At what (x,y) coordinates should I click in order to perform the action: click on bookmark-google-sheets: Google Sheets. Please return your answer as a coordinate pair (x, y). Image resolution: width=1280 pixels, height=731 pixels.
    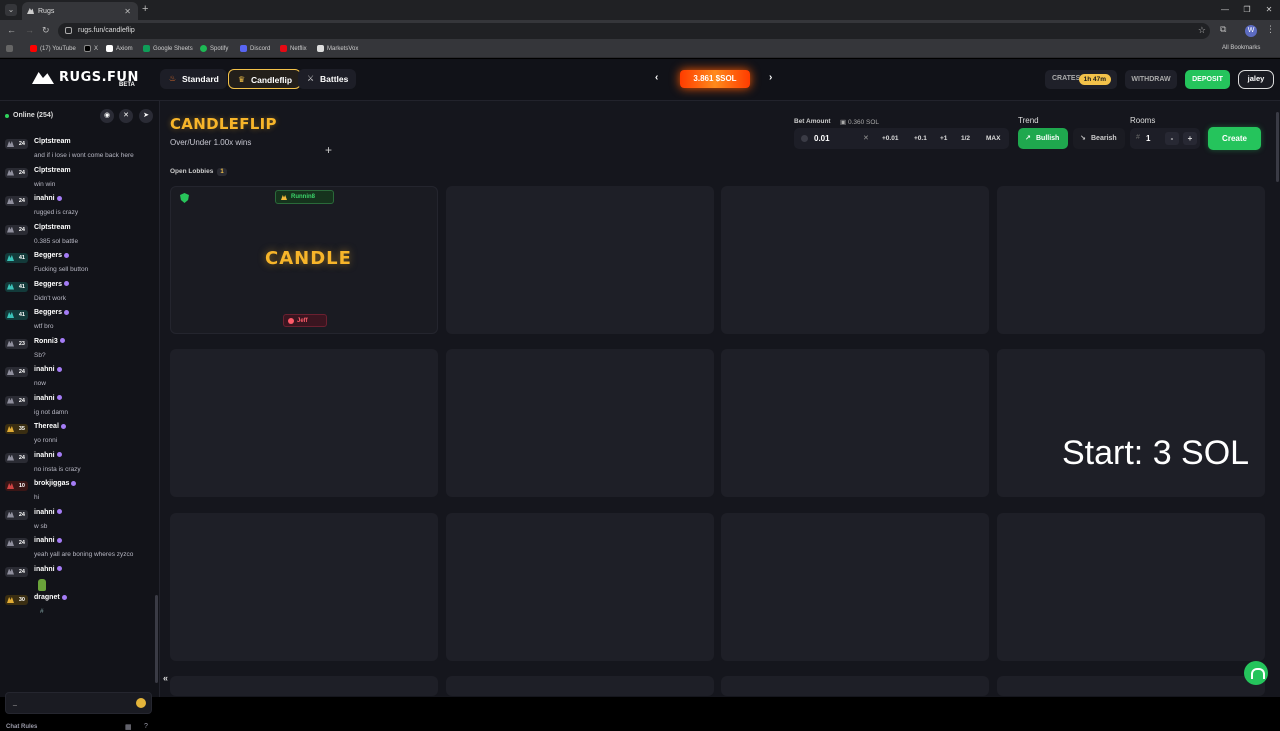
    Looking at the image, I should click on (168, 48).